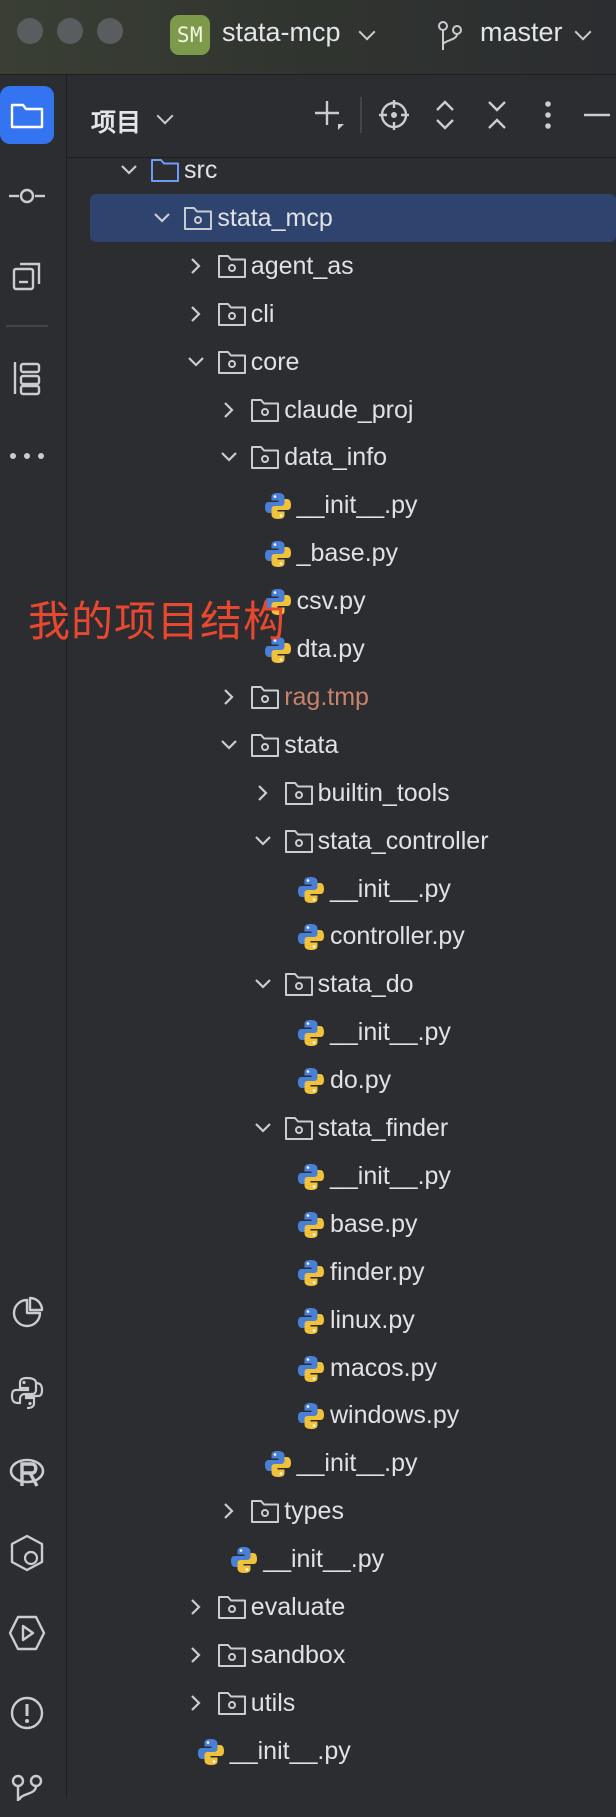 The width and height of the screenshot is (616, 1817). Describe the element at coordinates (329, 115) in the screenshot. I see `add-button` at that location.